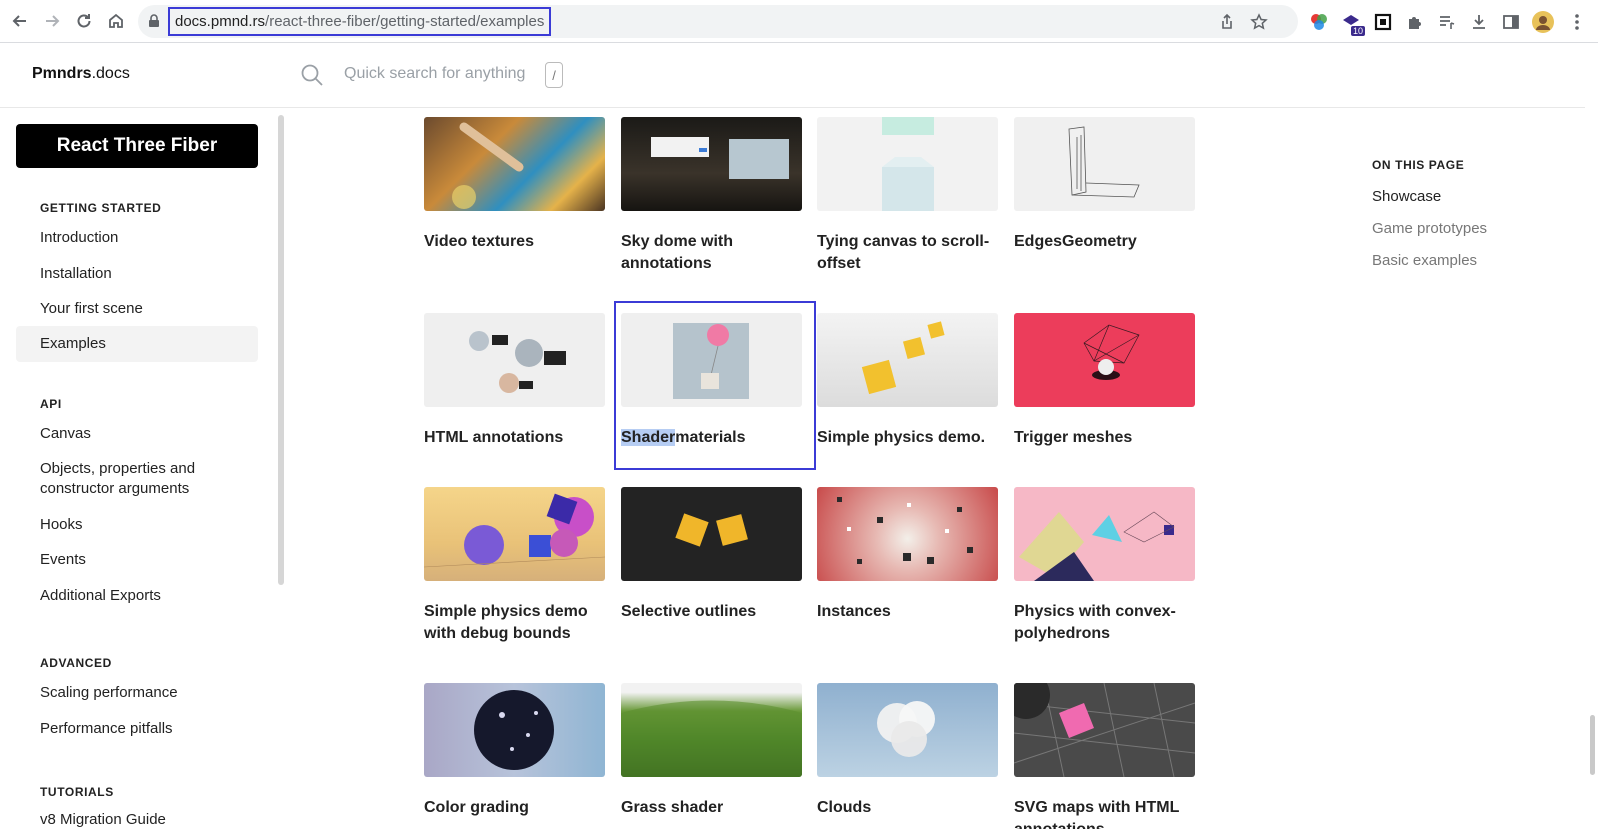 The width and height of the screenshot is (1598, 829). What do you see at coordinates (1479, 22) in the screenshot?
I see `download-icon` at bounding box center [1479, 22].